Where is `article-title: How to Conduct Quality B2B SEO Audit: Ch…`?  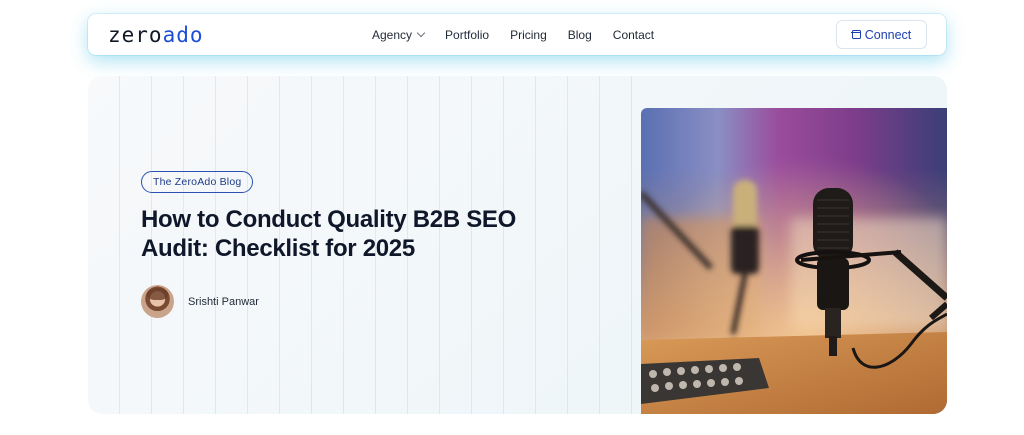 article-title: How to Conduct Quality B2B SEO Audit: Ch… is located at coordinates (329, 234).